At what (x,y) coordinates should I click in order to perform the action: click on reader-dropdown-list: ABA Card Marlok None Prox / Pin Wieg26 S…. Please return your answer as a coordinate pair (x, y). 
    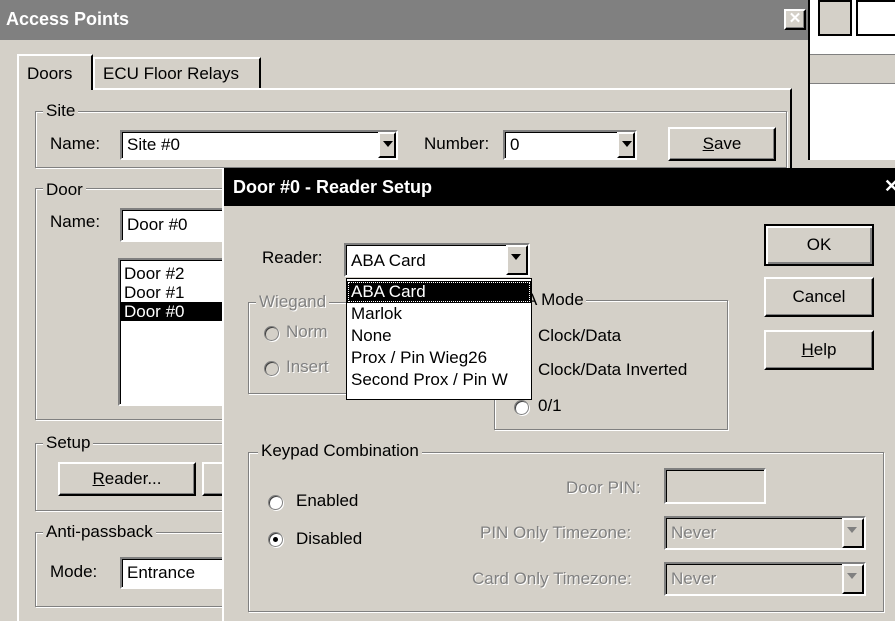
    Looking at the image, I should click on (439, 339).